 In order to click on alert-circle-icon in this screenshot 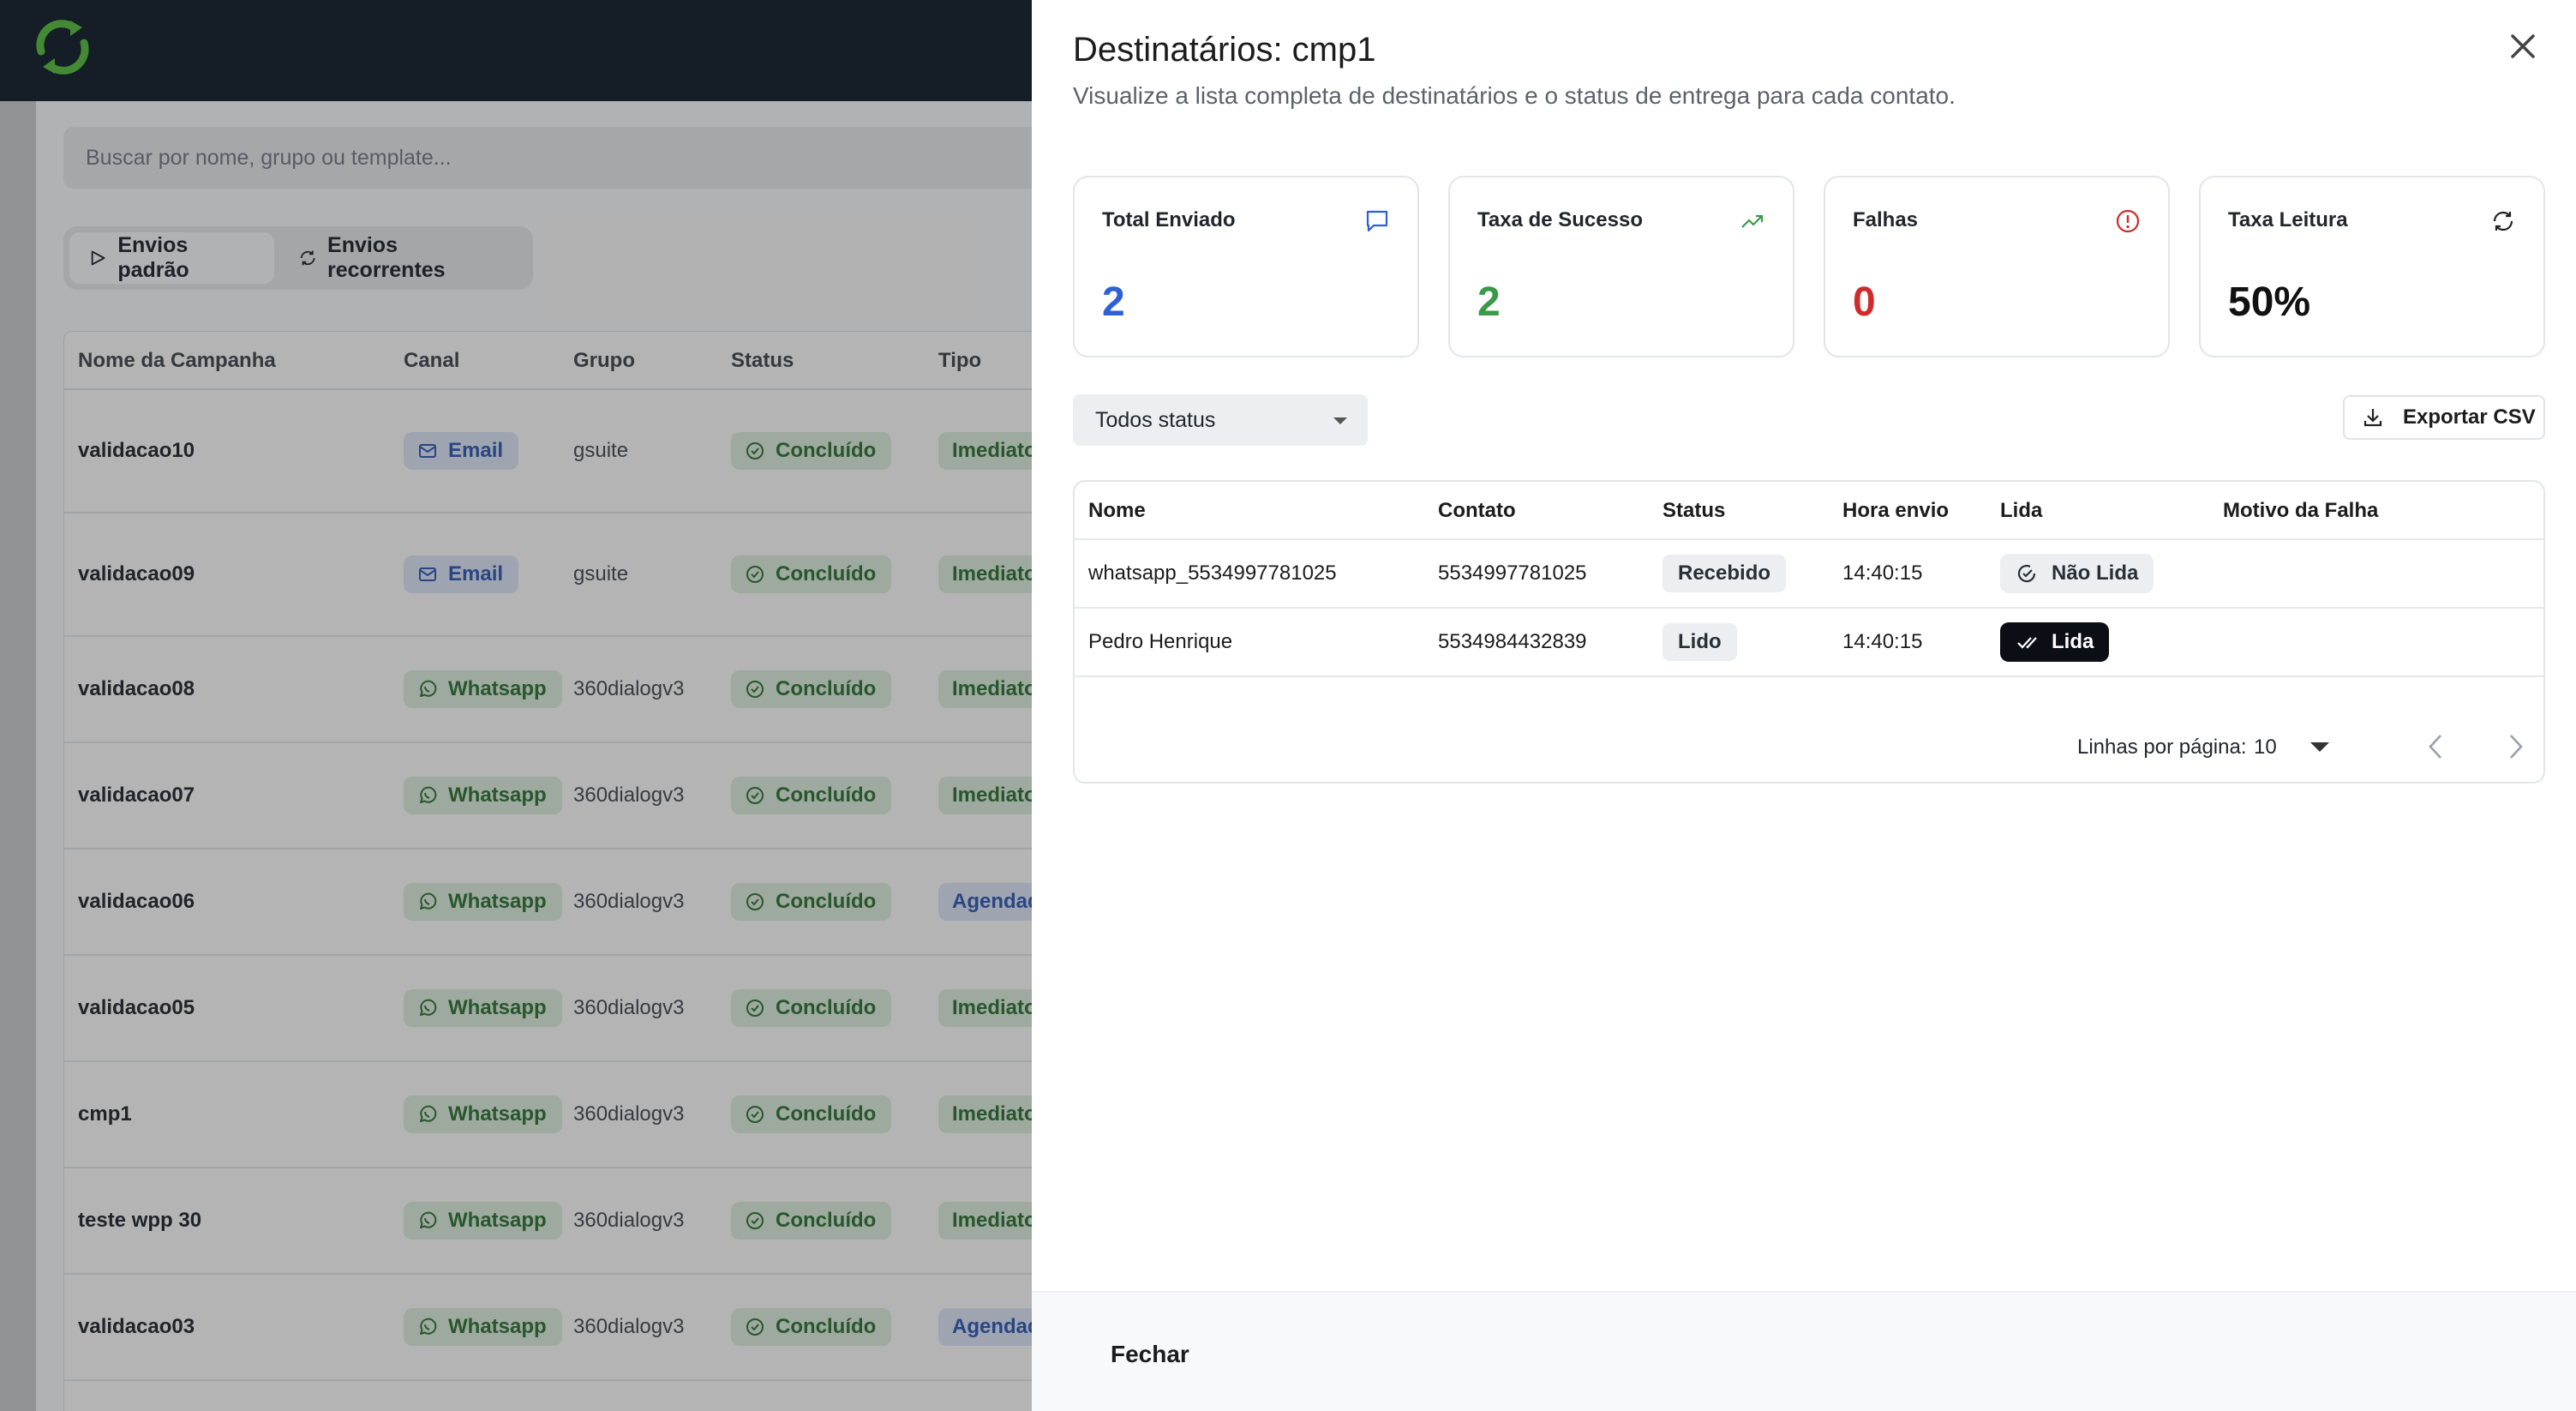, I will do `click(2128, 221)`.